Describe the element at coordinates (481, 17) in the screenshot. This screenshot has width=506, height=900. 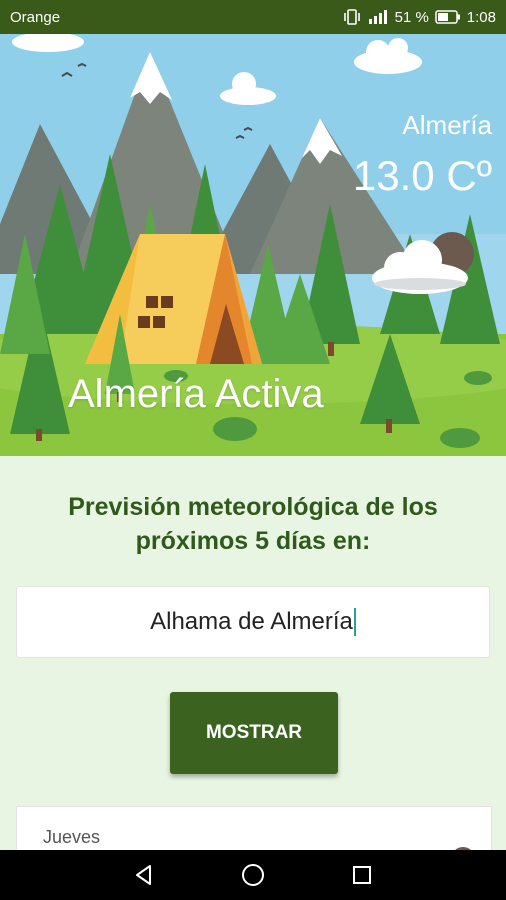
I see `clock: 1:08` at that location.